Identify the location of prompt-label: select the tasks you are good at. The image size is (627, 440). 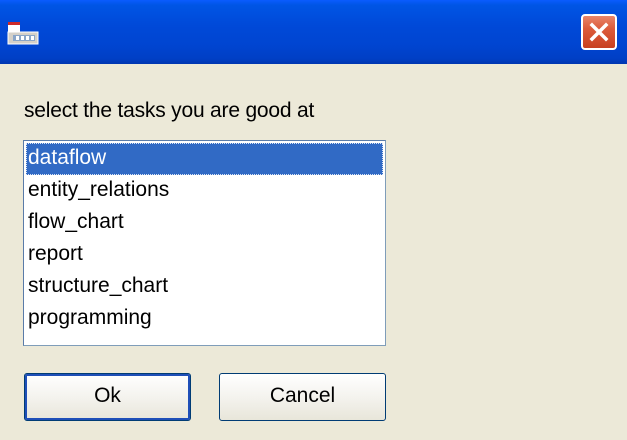
(169, 110).